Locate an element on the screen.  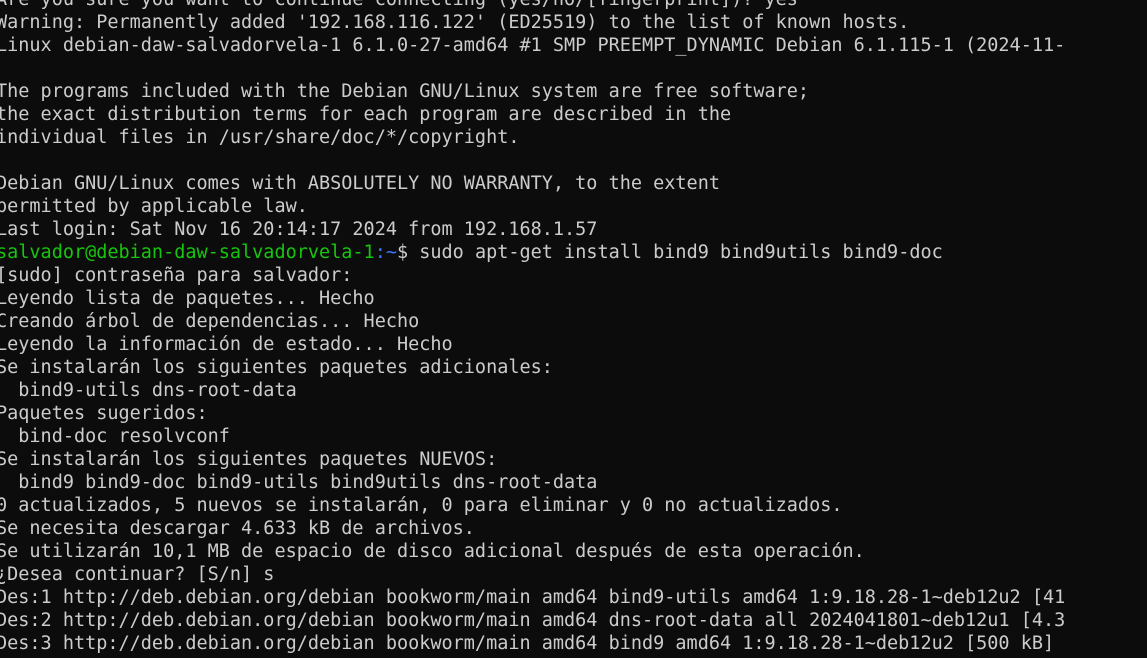
output-line: Leyendo lista de paquetes... Hecho is located at coordinates (187, 298).